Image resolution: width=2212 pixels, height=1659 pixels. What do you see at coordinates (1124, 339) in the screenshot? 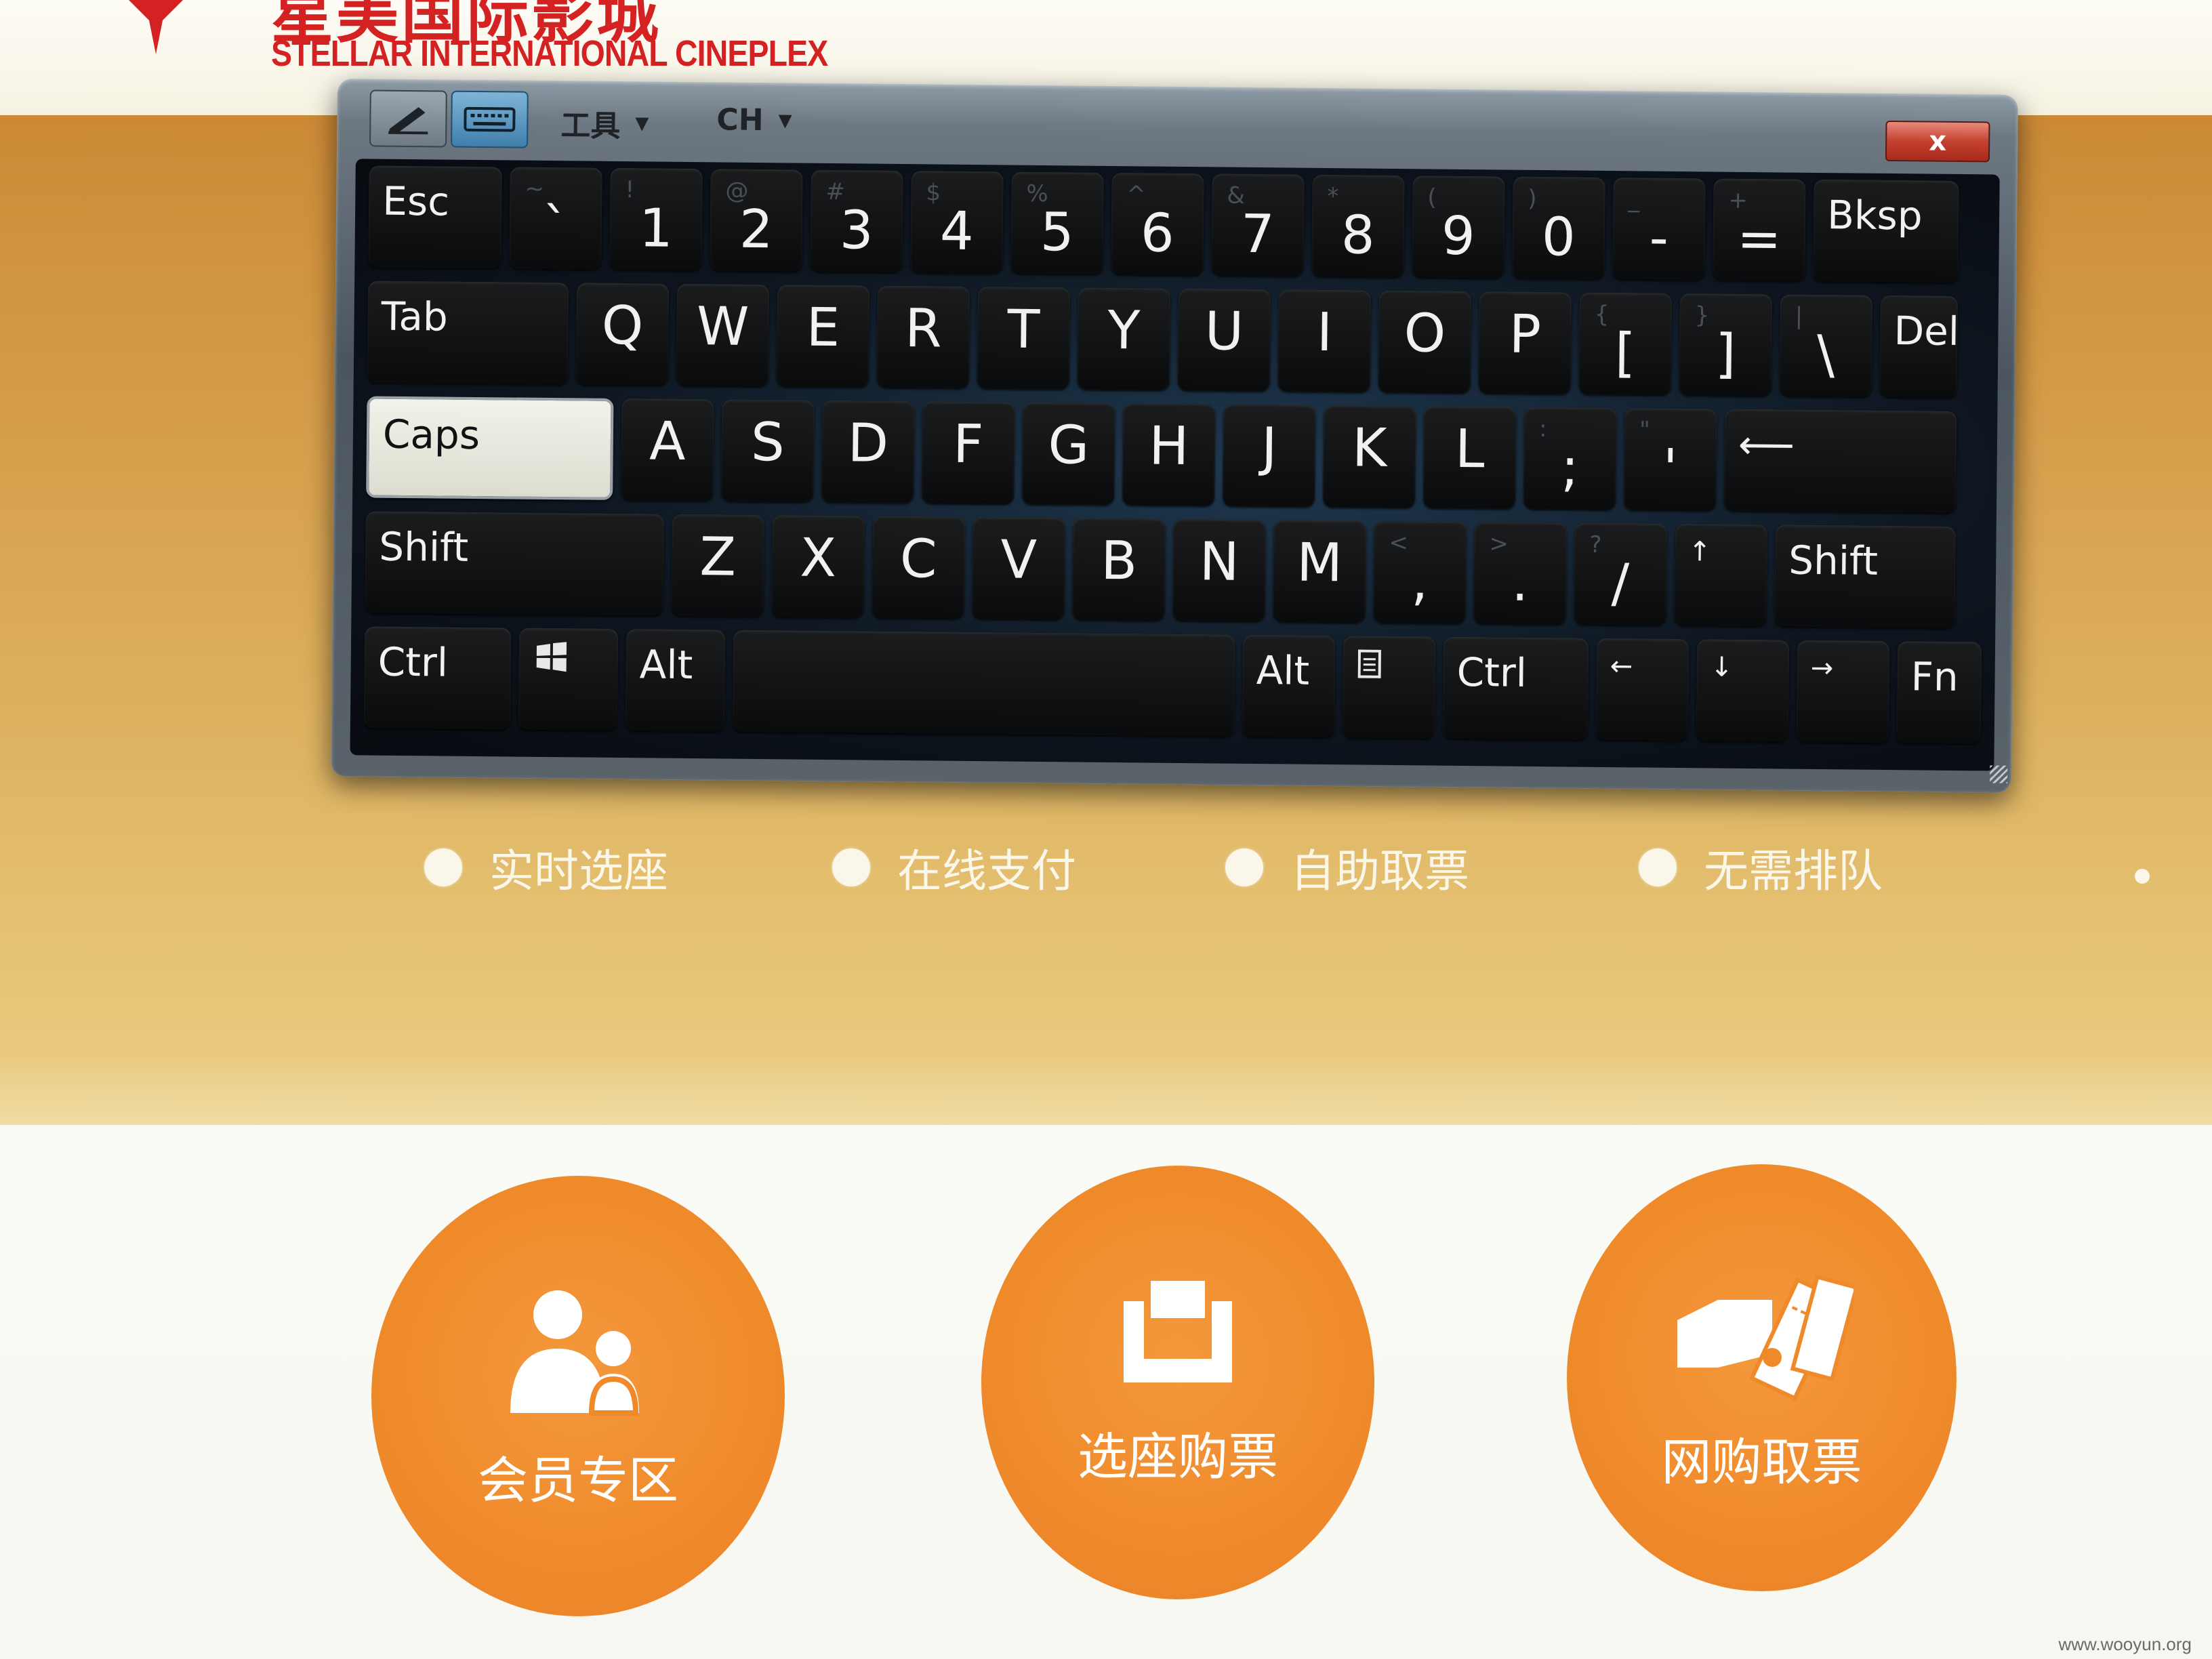
I see `key-y: Y` at bounding box center [1124, 339].